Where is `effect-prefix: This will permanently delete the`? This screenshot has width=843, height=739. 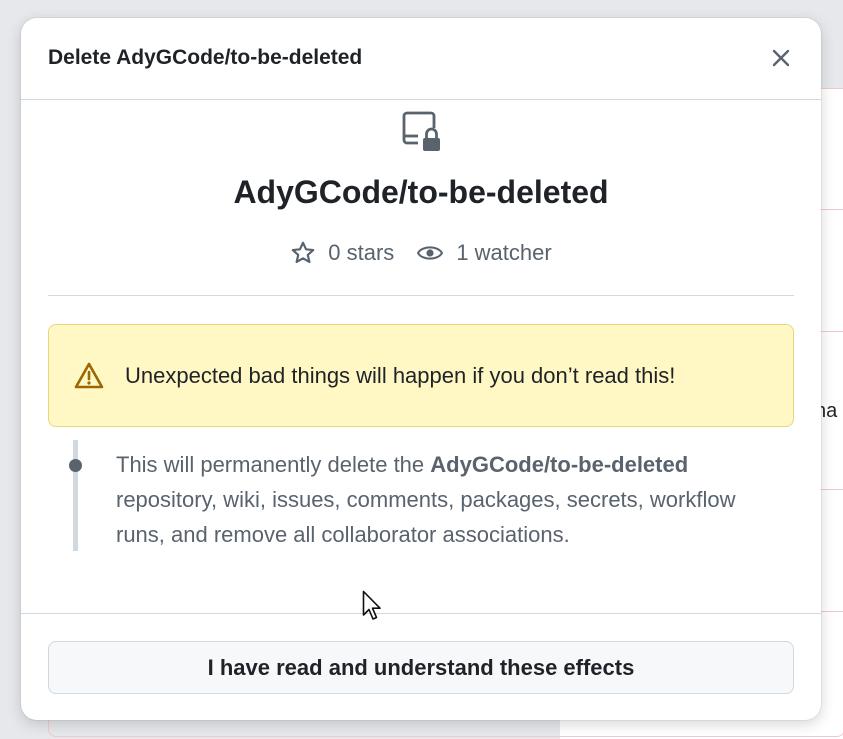 effect-prefix: This will permanently delete the is located at coordinates (273, 464).